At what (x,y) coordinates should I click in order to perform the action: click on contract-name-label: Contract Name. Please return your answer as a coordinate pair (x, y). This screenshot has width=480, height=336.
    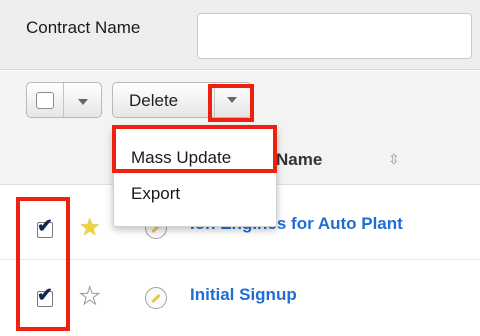
    Looking at the image, I should click on (83, 27).